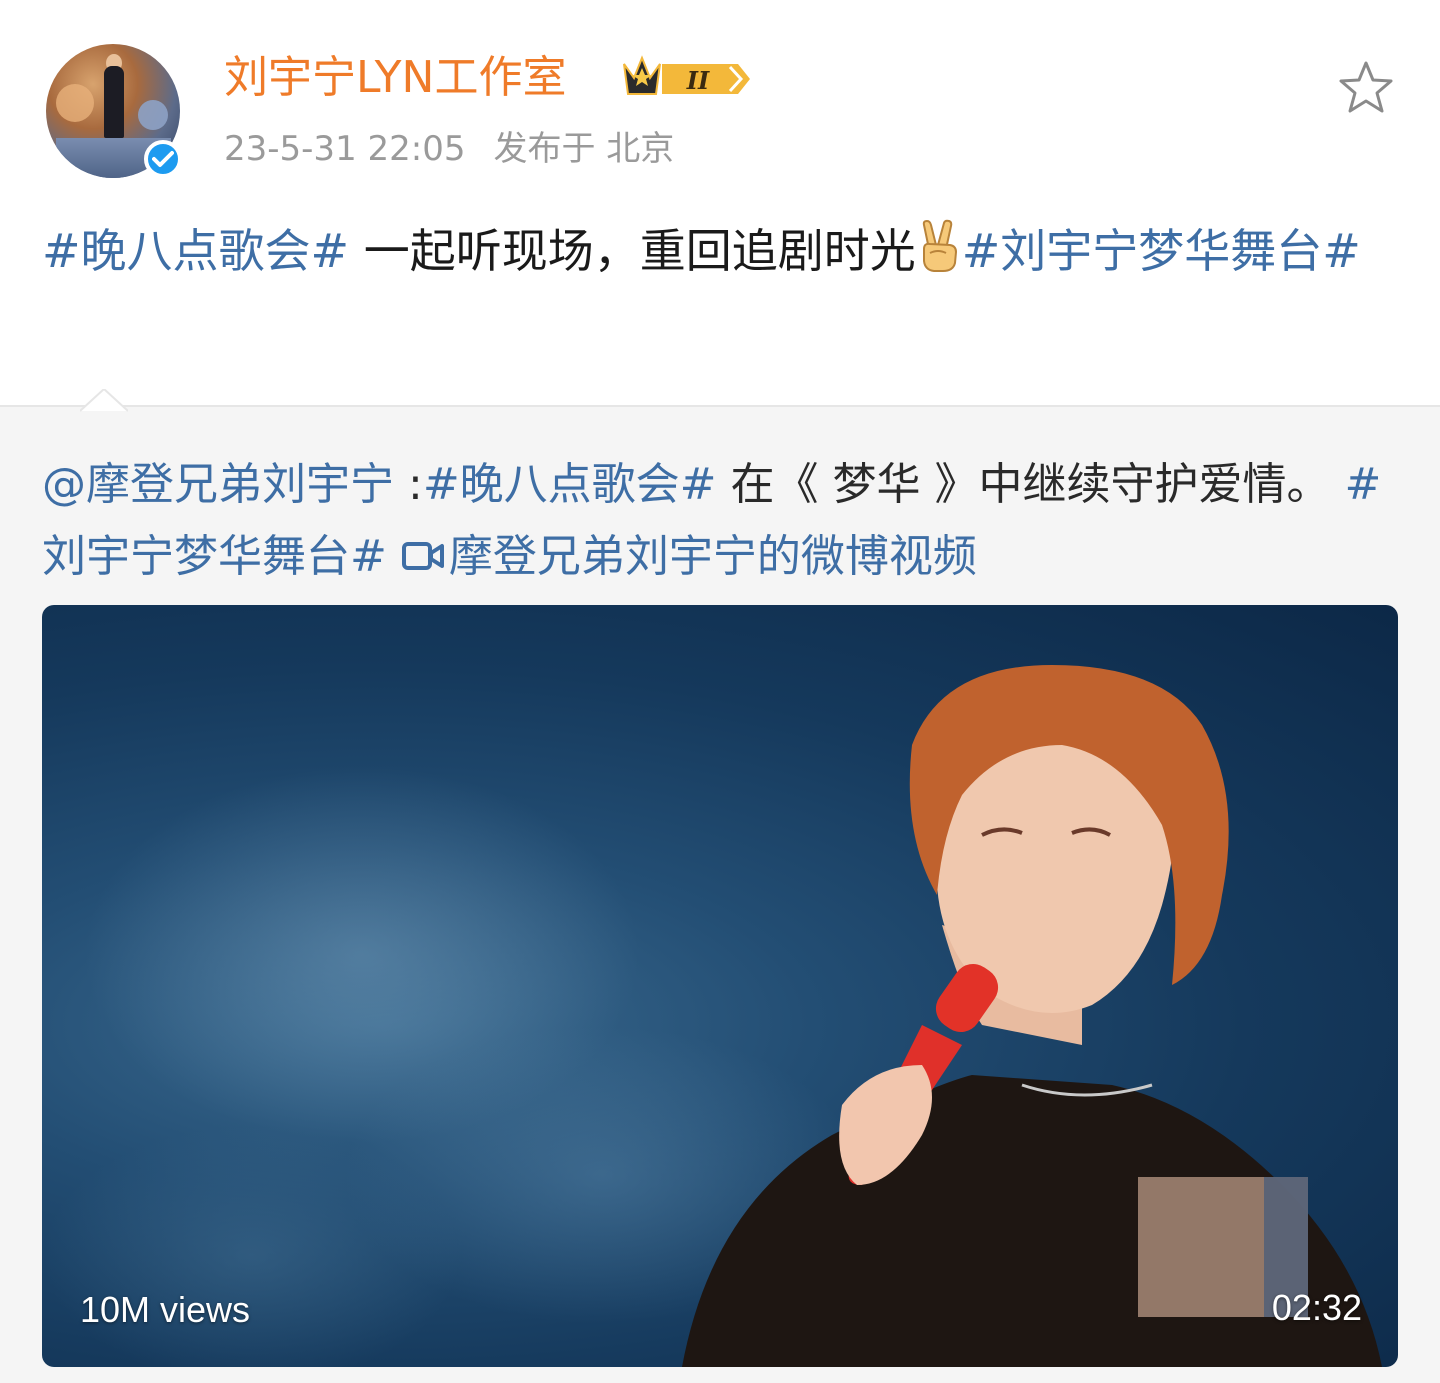 The image size is (1440, 1383). Describe the element at coordinates (712, 556) in the screenshot. I see `video-link-label: 摩登兄弟刘宇宁的微博视频` at that location.